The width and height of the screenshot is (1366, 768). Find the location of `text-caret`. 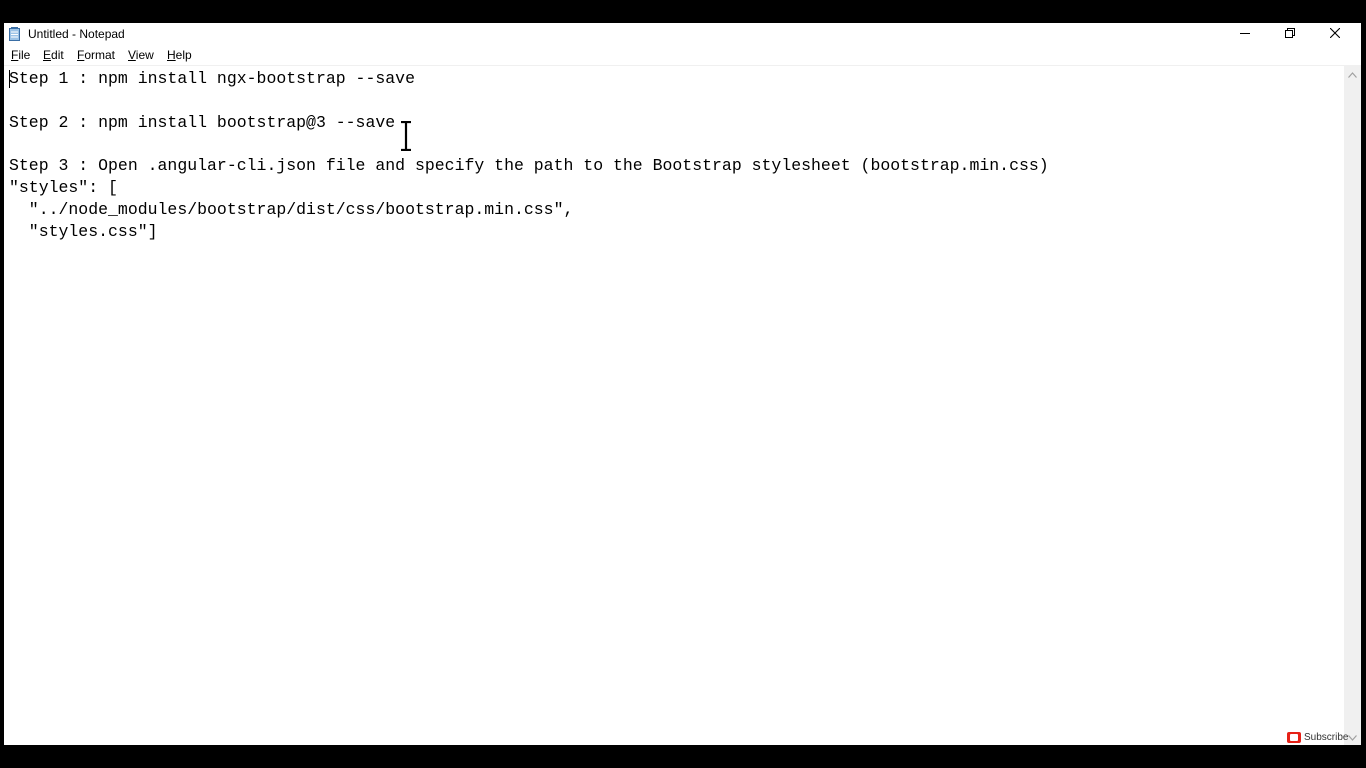

text-caret is located at coordinates (9, 79).